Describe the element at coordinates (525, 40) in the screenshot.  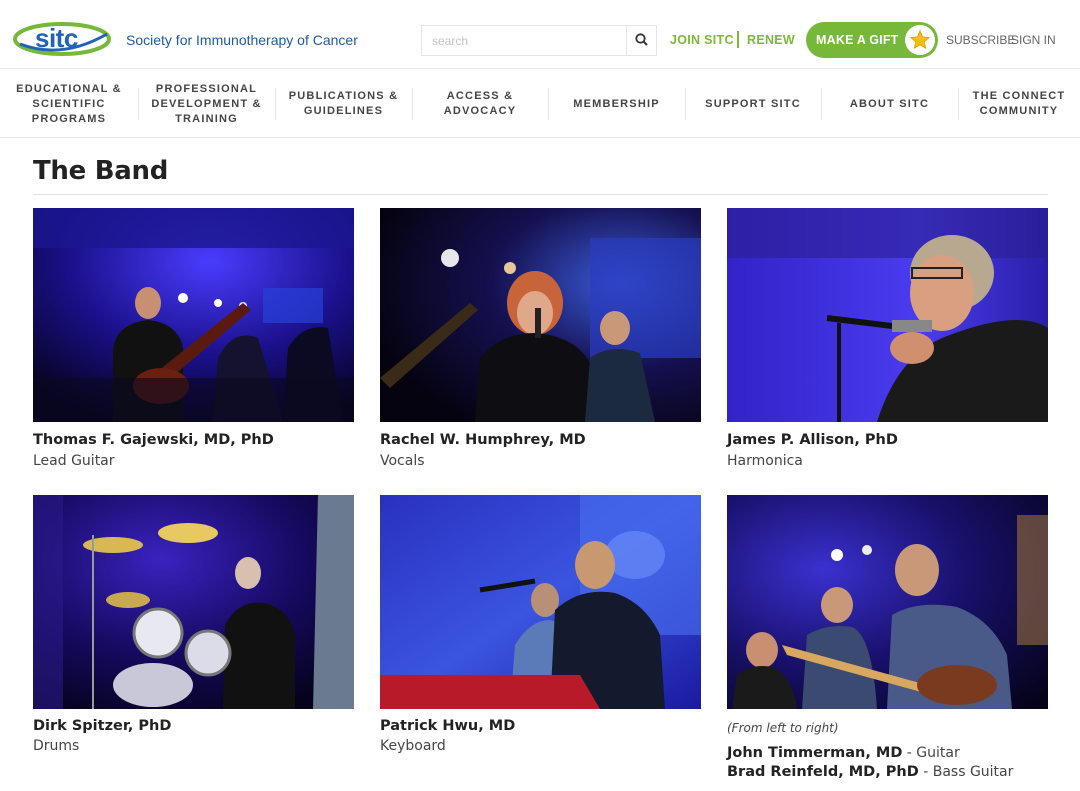
I see `search-input` at that location.